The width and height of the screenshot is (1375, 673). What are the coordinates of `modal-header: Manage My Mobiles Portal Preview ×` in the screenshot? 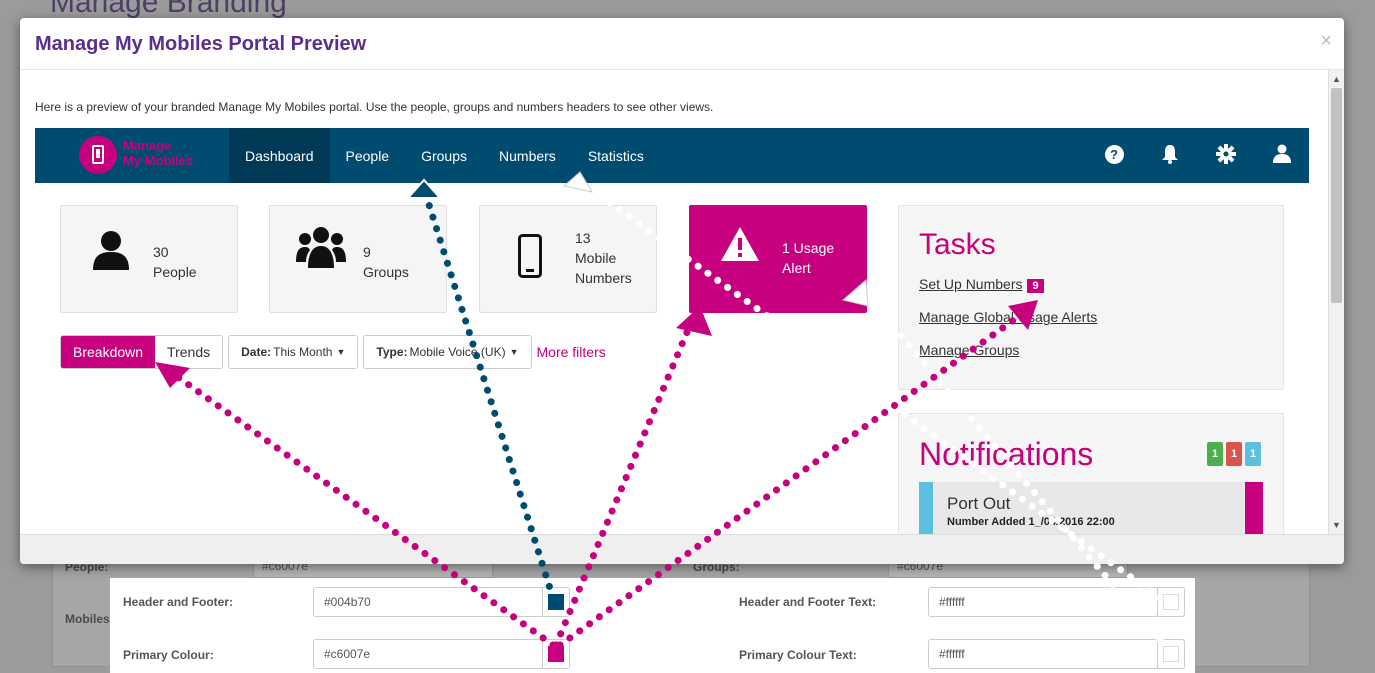 It's located at (682, 44).